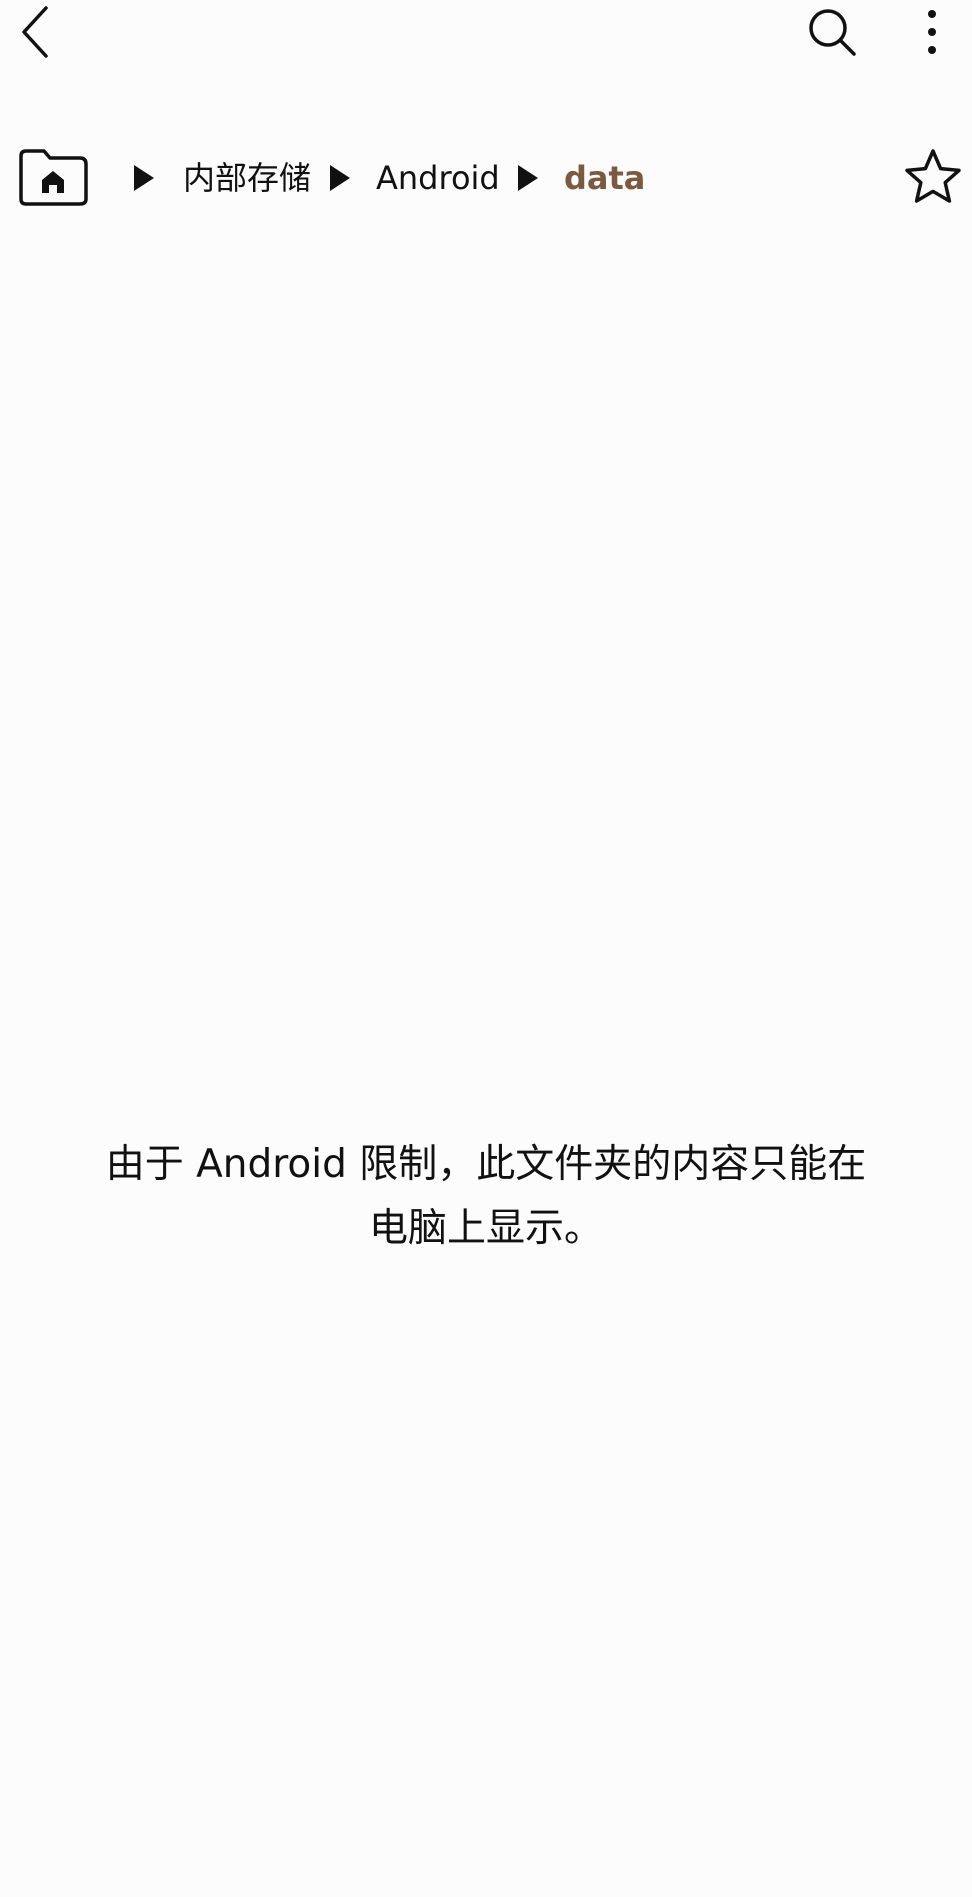 The width and height of the screenshot is (972, 1897). I want to click on more-vertical-icon, so click(932, 32).